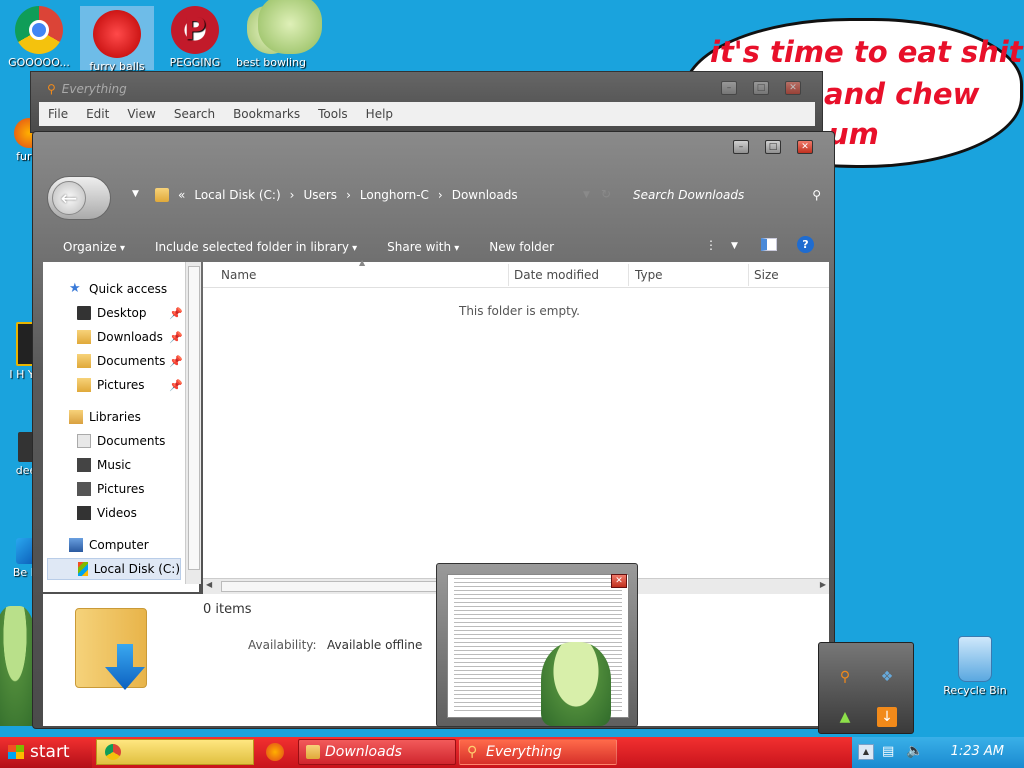  Describe the element at coordinates (266, 114) in the screenshot. I see `menu-bookmarks: Bookmarks` at that location.